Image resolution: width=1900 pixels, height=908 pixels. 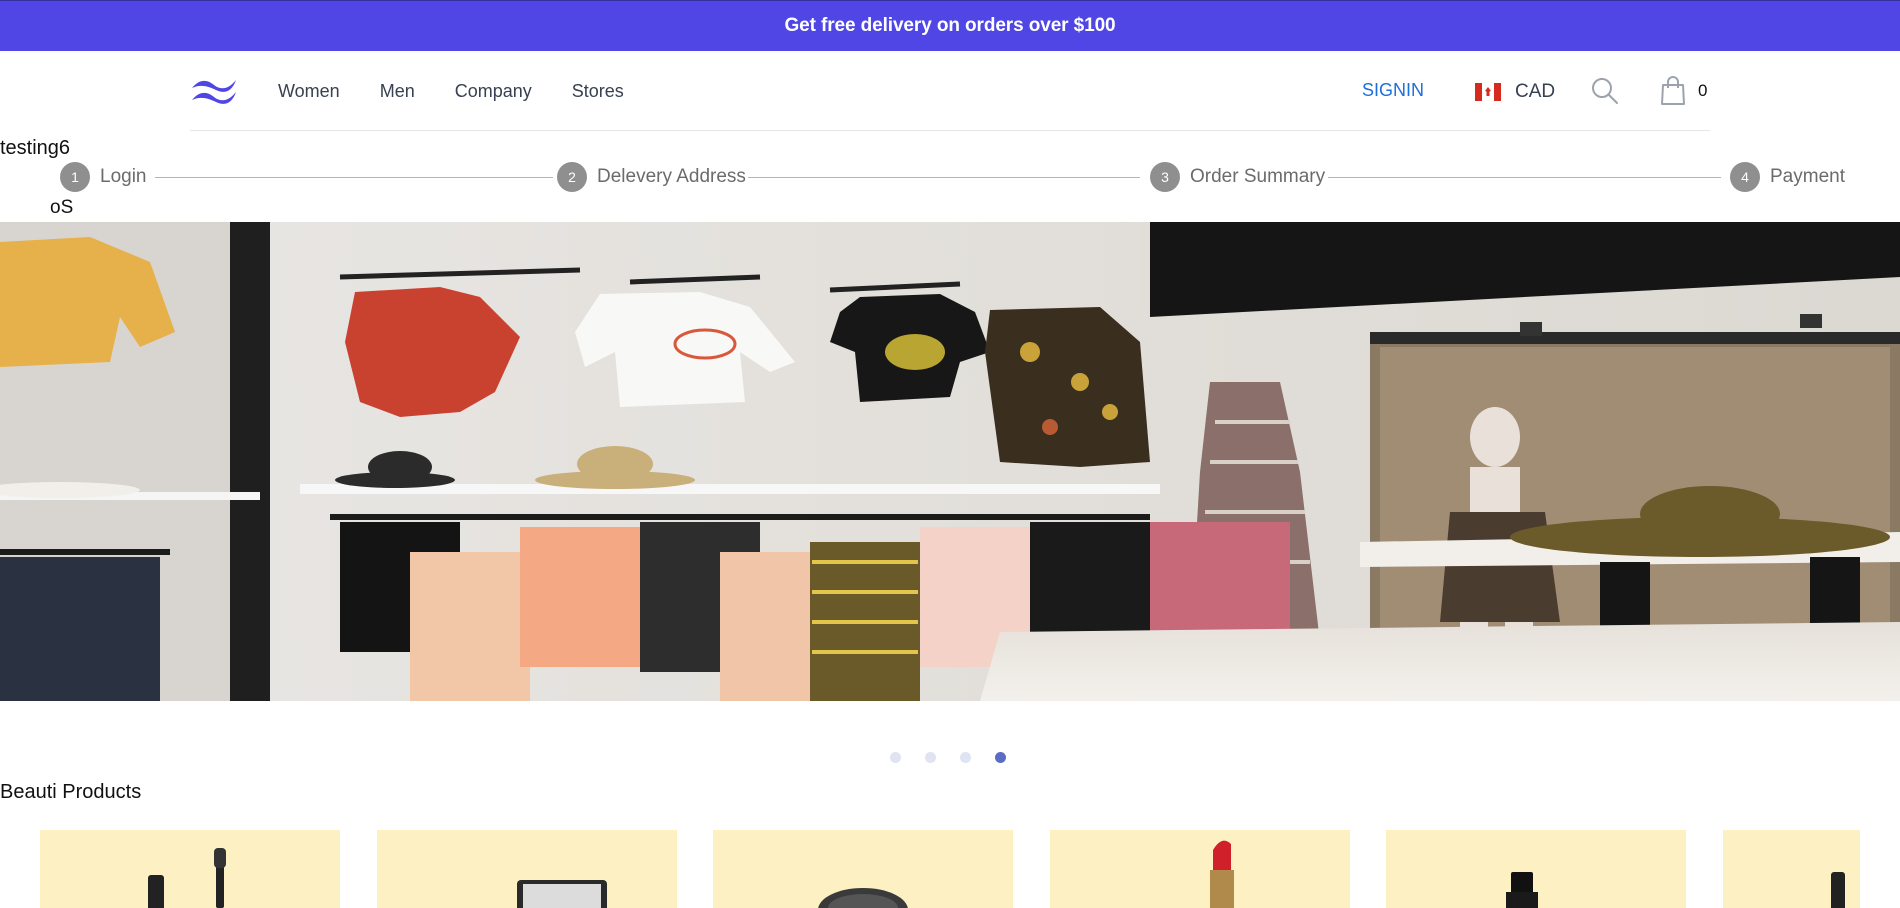 What do you see at coordinates (214, 91) in the screenshot?
I see `tailwind-waves-logo` at bounding box center [214, 91].